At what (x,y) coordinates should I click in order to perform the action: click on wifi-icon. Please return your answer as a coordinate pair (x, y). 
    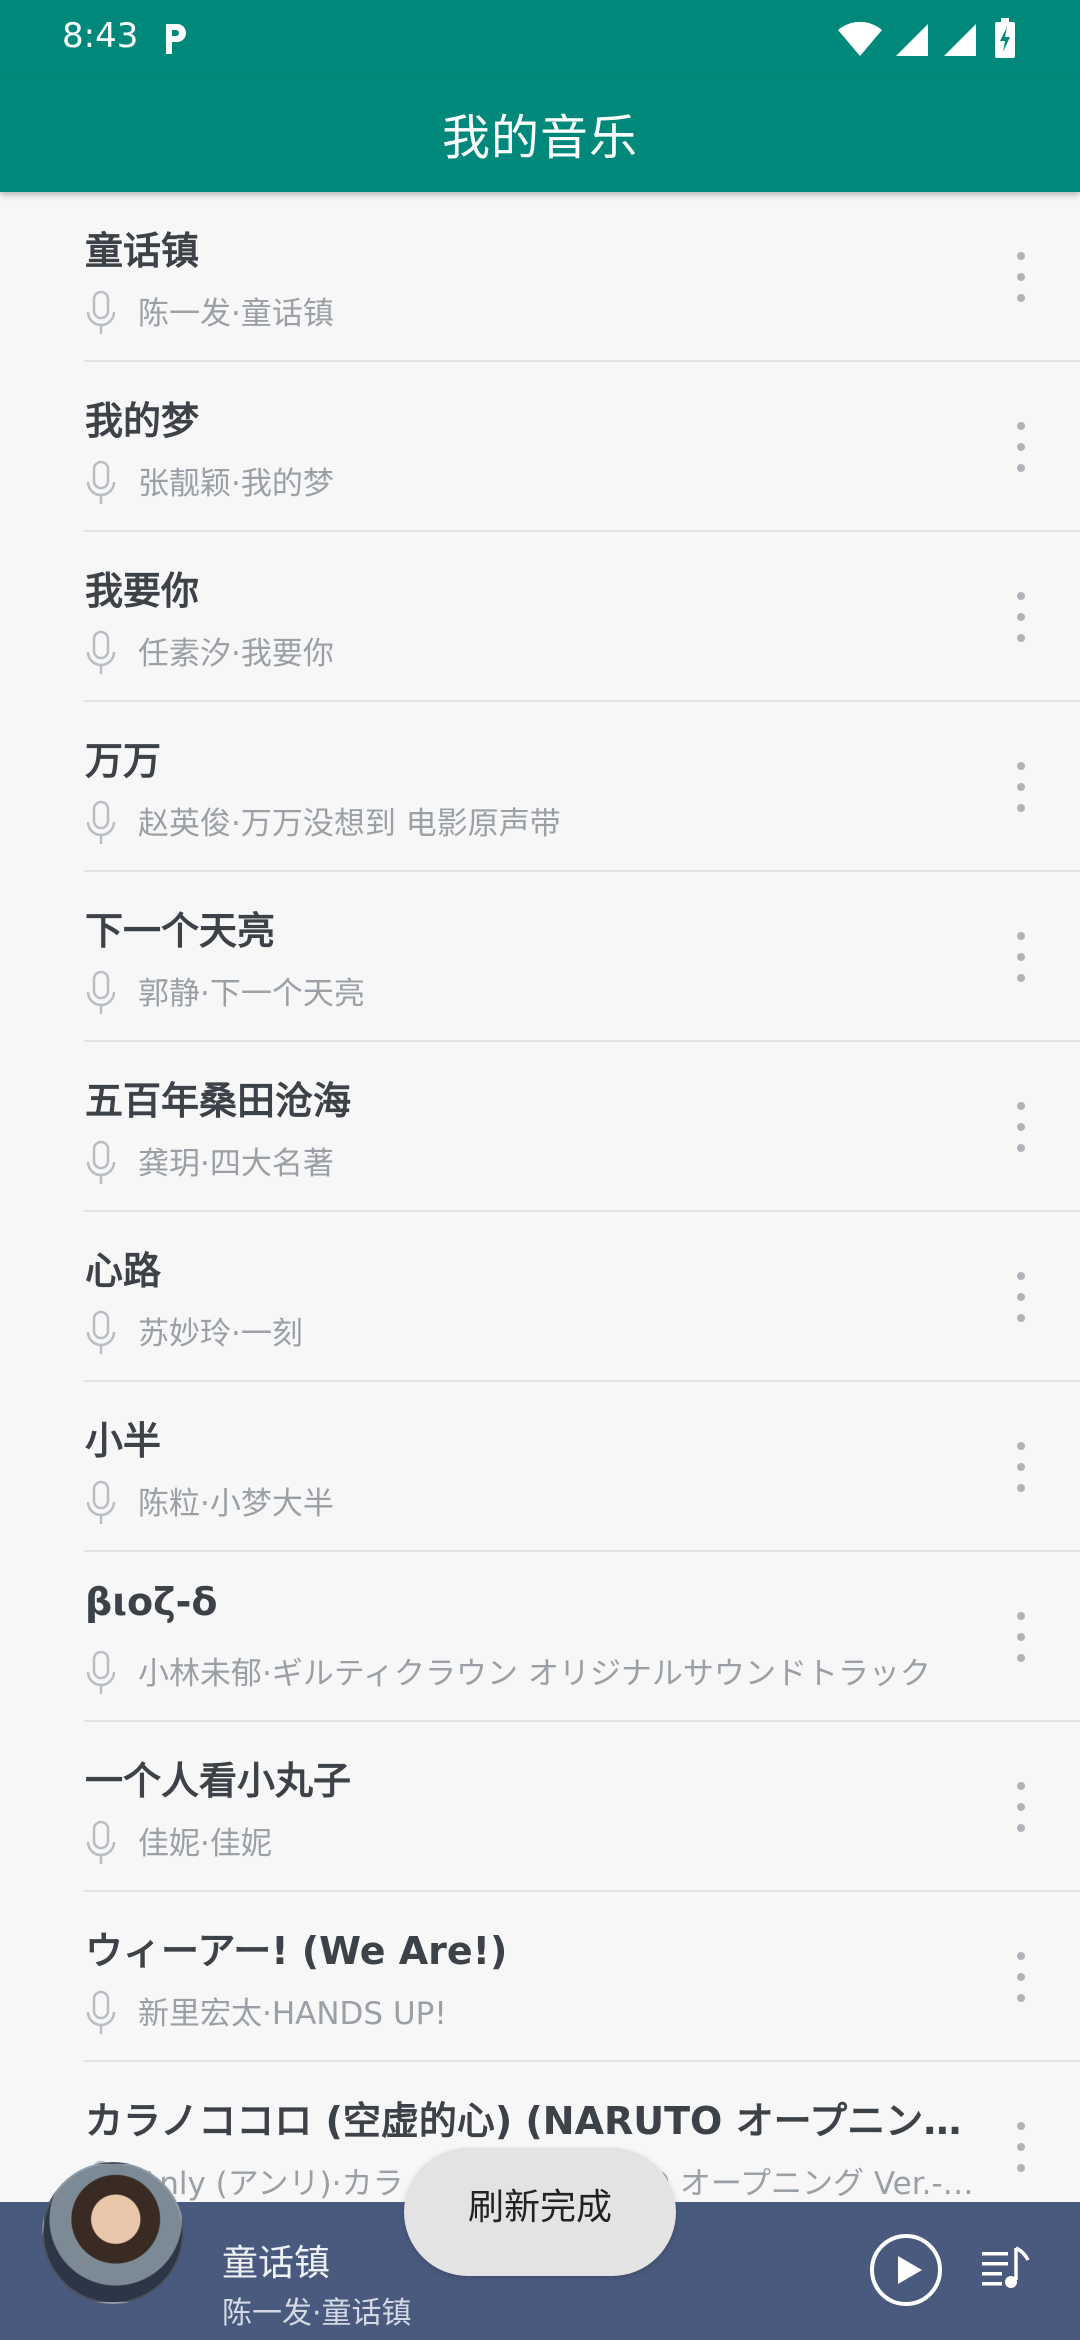
    Looking at the image, I should click on (860, 38).